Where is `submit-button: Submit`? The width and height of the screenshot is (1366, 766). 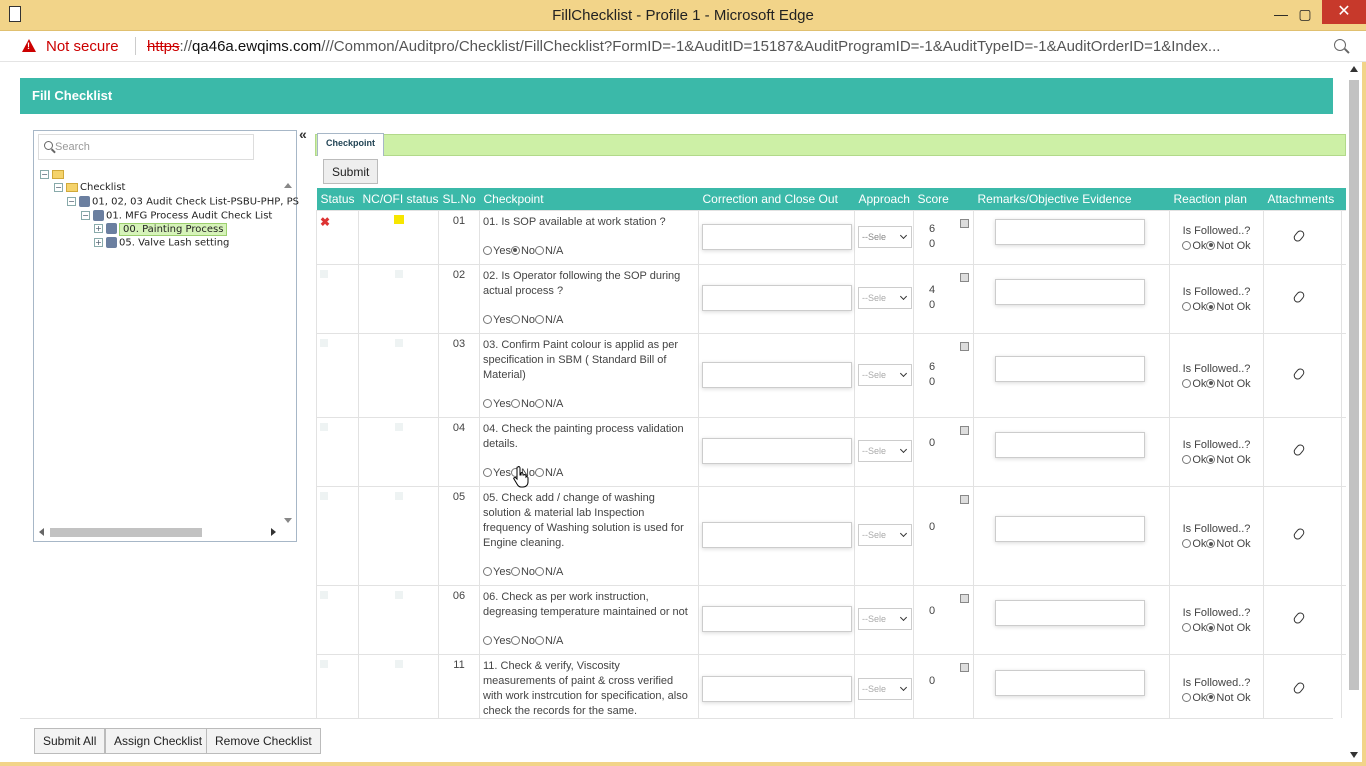 submit-button: Submit is located at coordinates (351, 171).